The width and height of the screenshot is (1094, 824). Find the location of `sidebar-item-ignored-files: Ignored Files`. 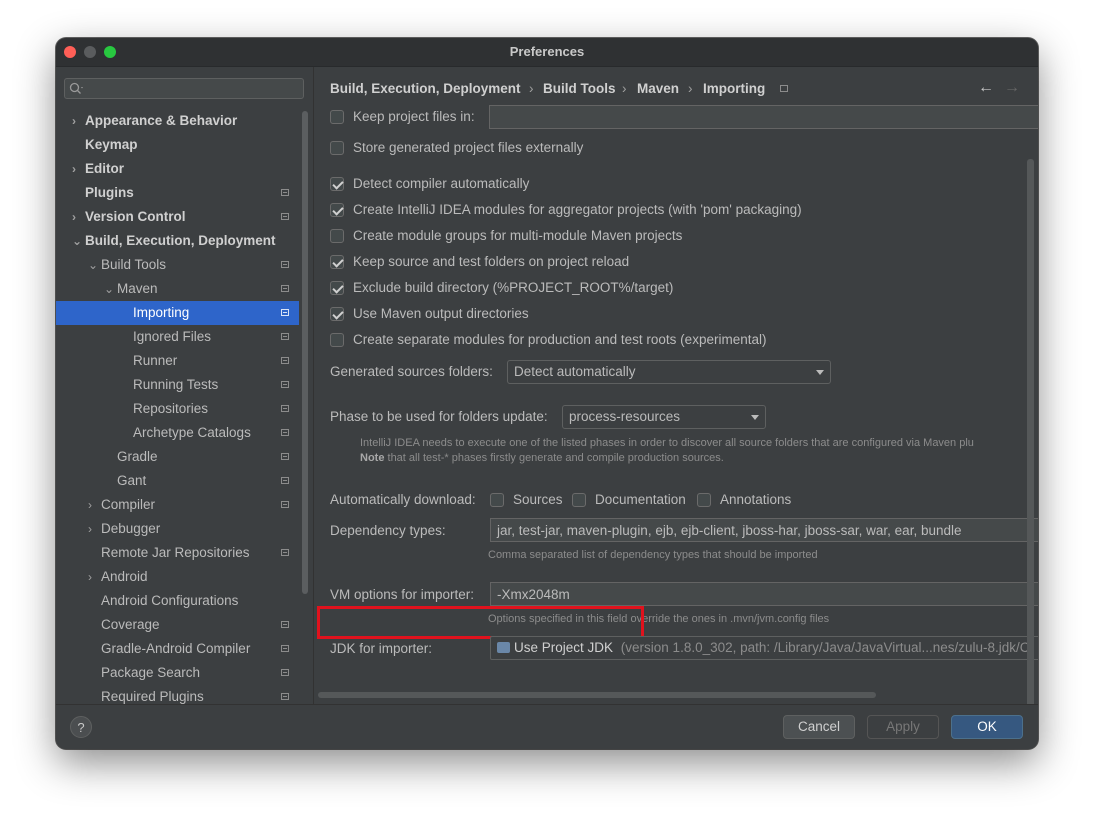

sidebar-item-ignored-files: Ignored Files is located at coordinates (177, 337).